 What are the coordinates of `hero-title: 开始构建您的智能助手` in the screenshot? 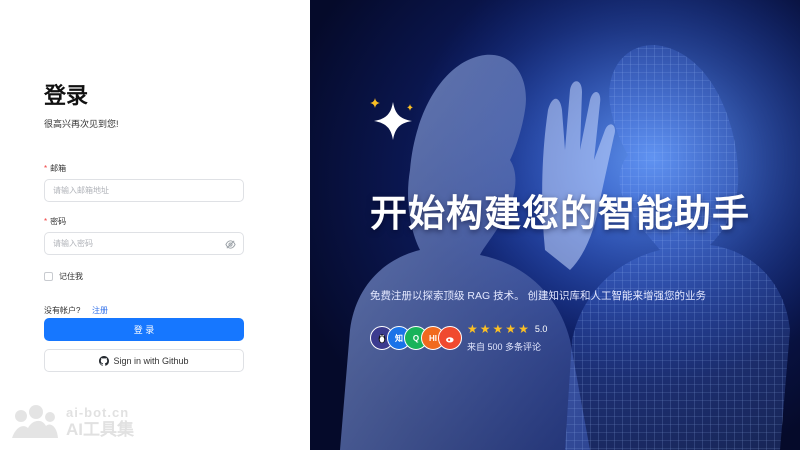 It's located at (560, 213).